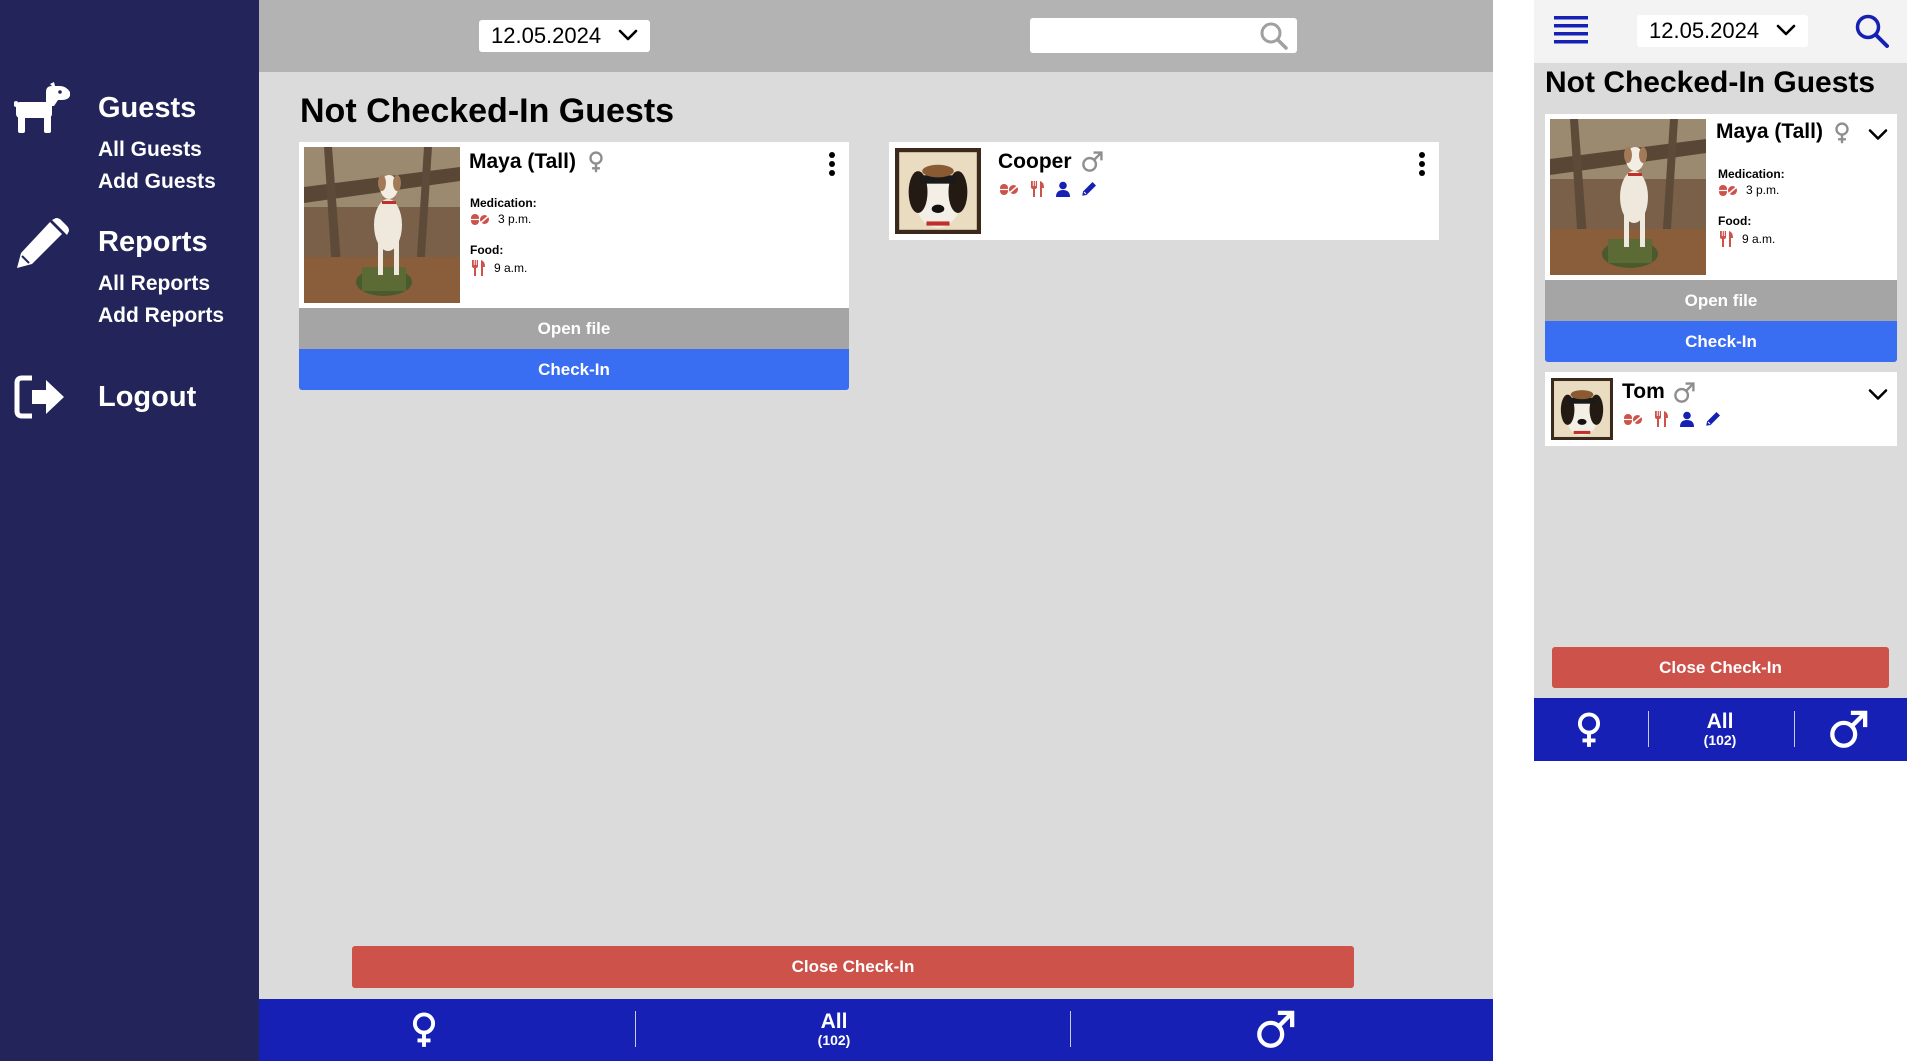  I want to click on nav-logout: Logout, so click(147, 397).